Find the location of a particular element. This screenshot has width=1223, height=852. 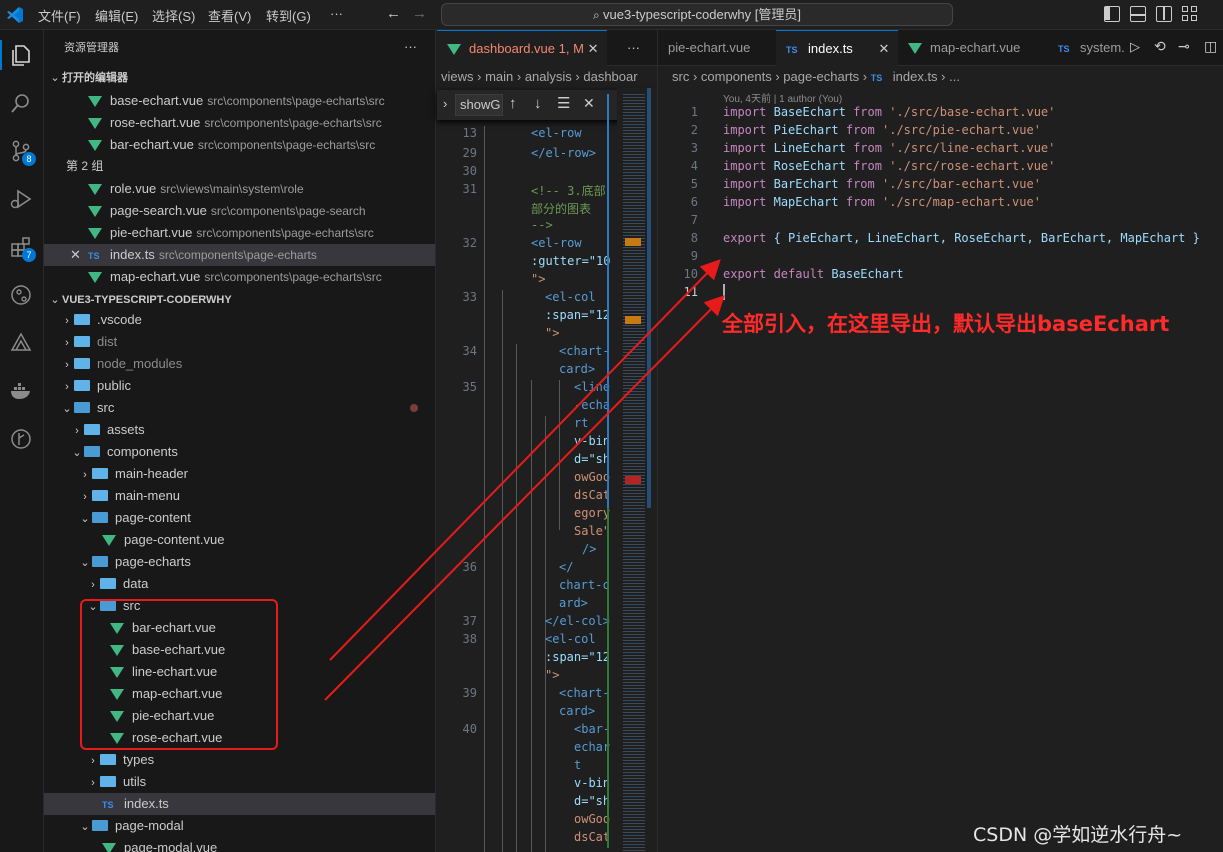

tree-folder: › data is located at coordinates (239, 584).